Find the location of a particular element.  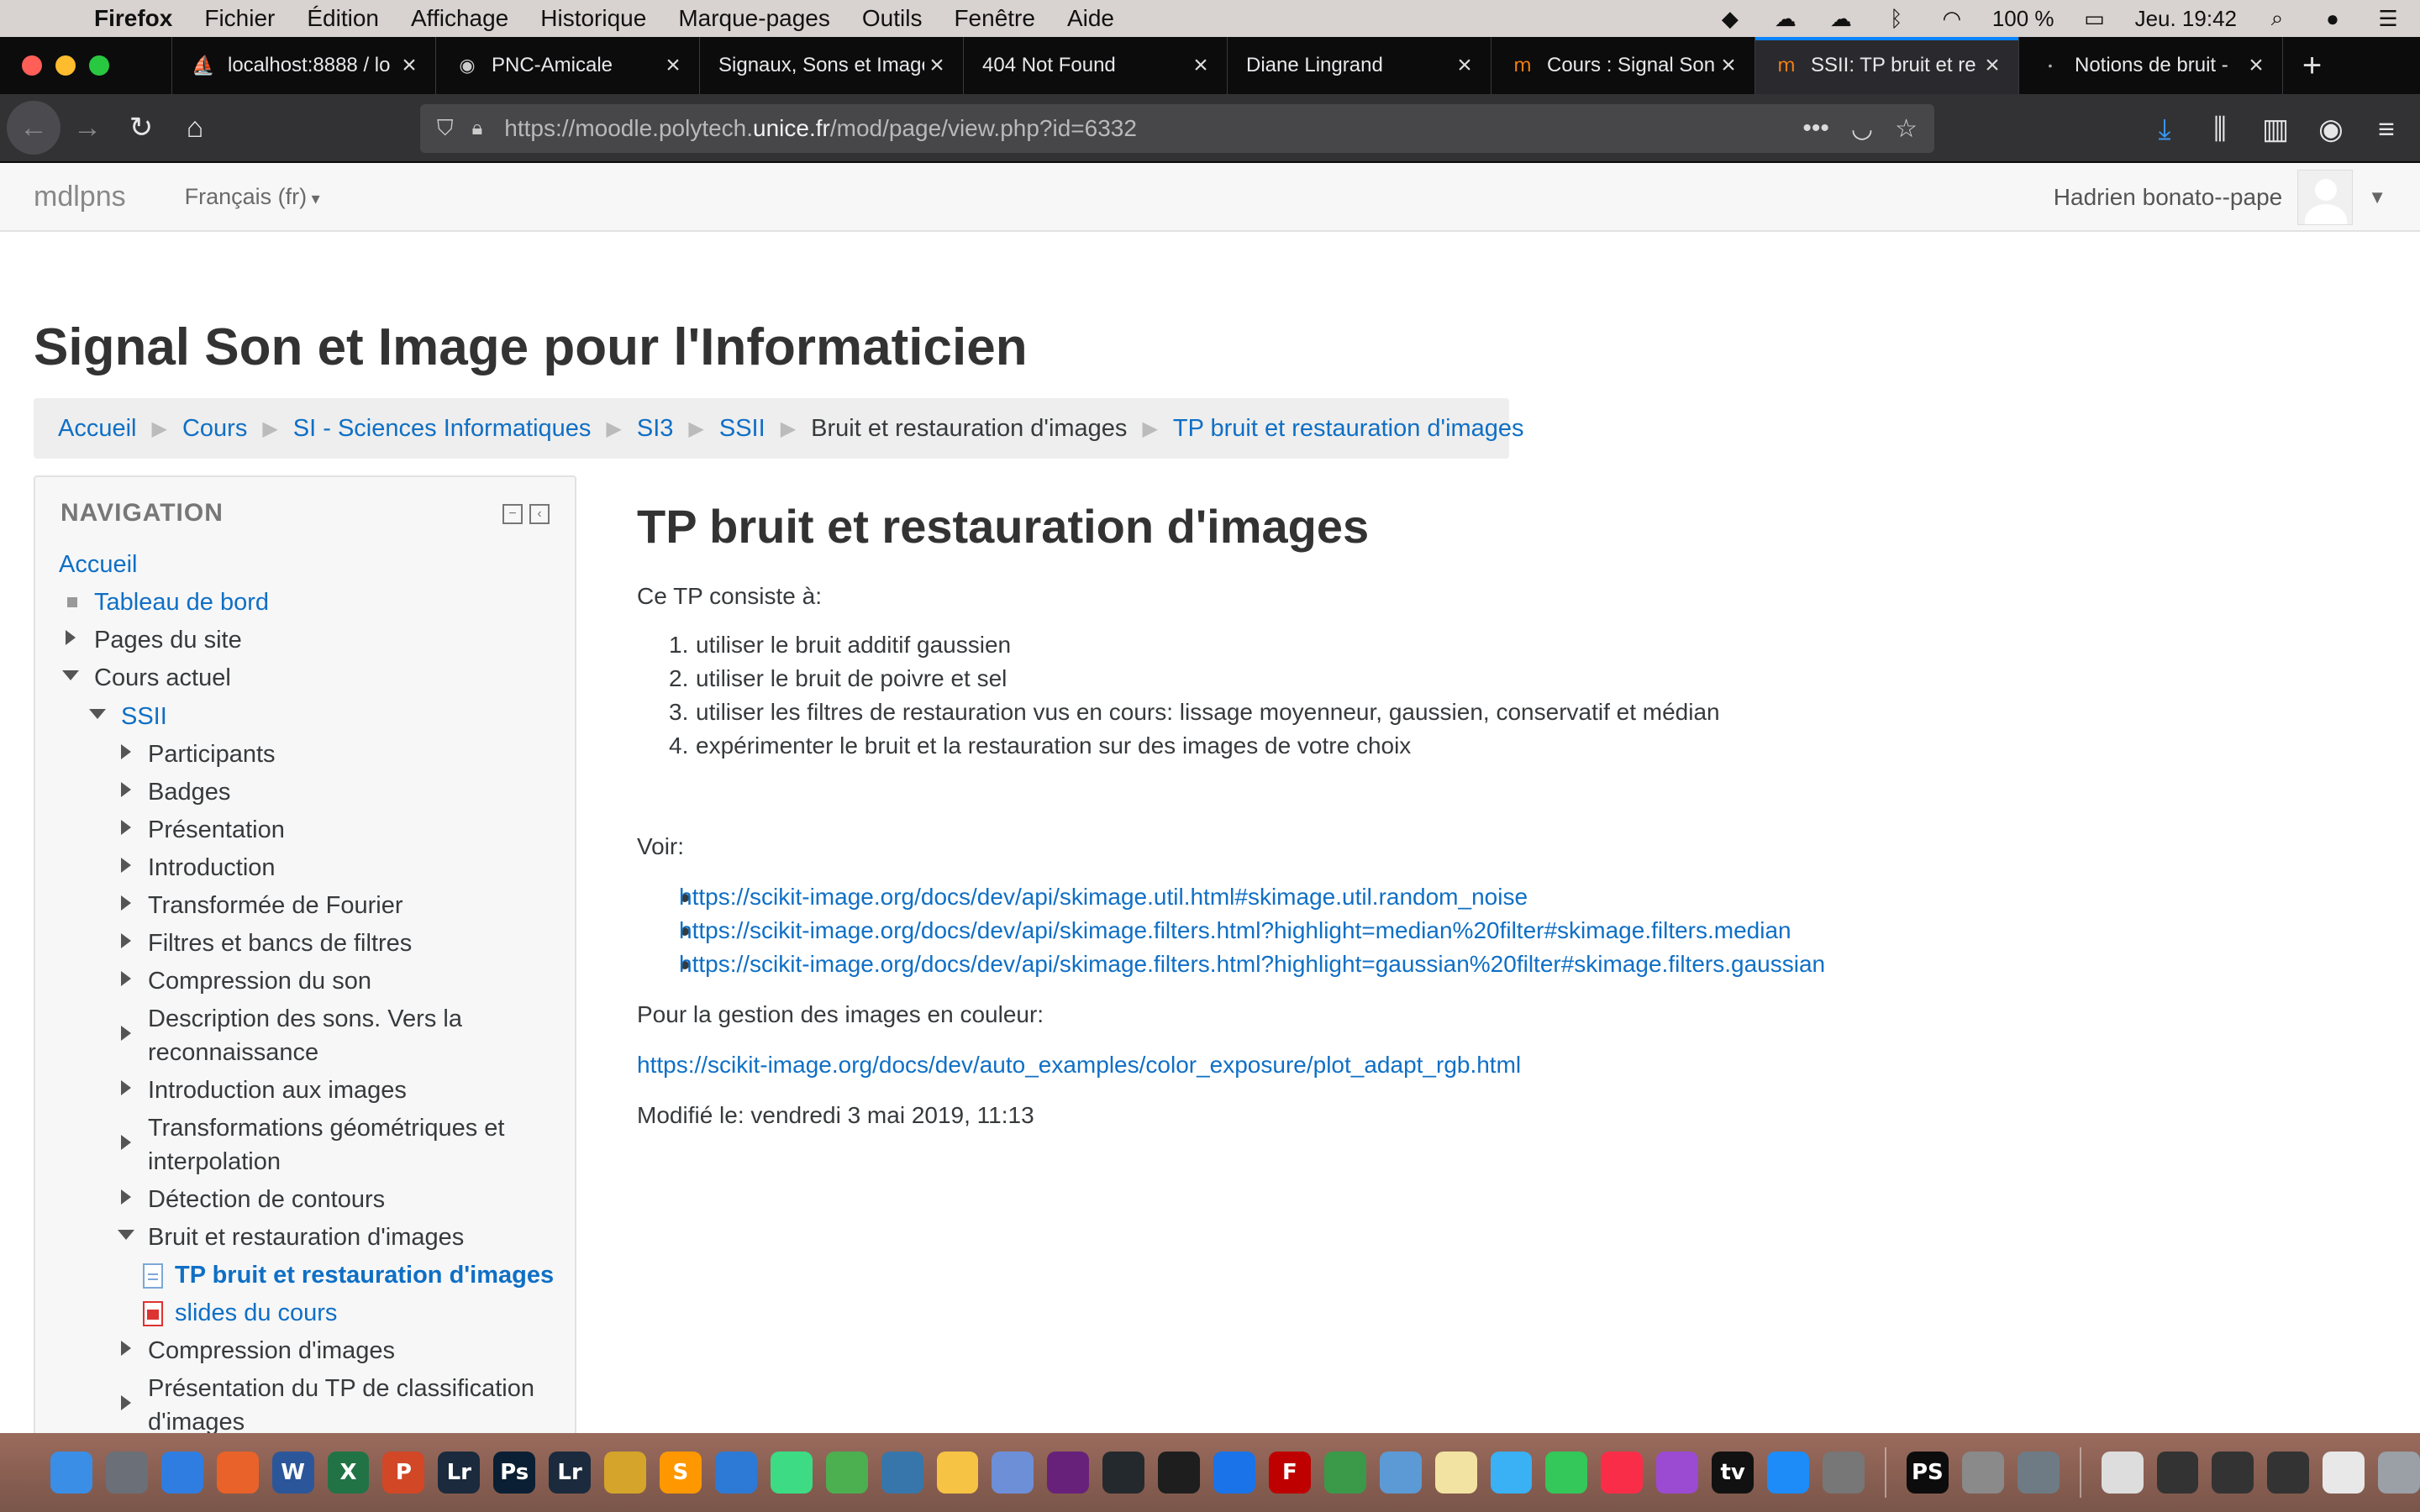

close-window-button is located at coordinates (32, 65).